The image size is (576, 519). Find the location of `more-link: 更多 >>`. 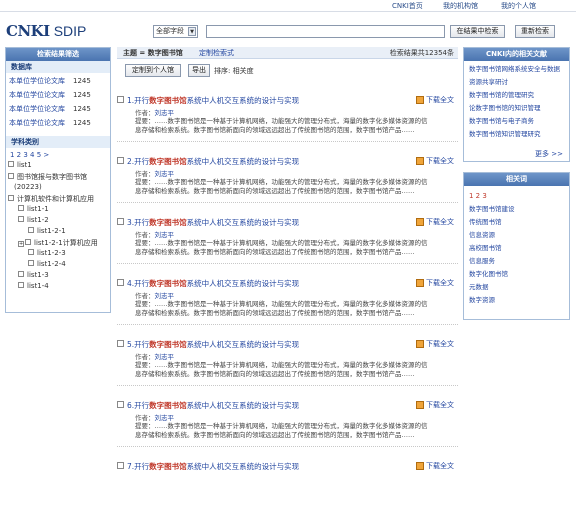

more-link: 更多 >> is located at coordinates (549, 154).